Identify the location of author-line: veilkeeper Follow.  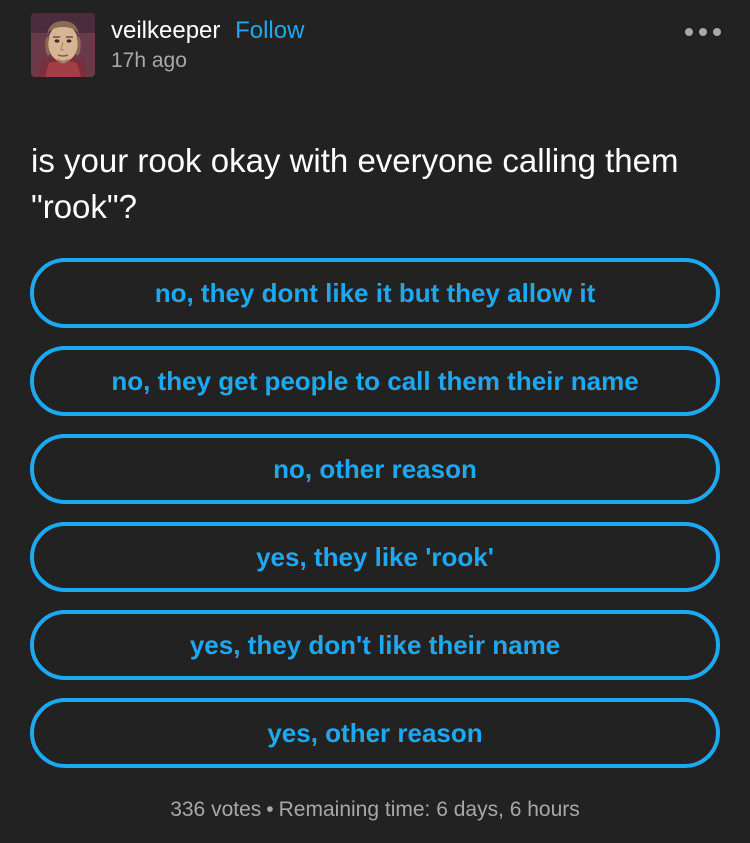
(207, 31).